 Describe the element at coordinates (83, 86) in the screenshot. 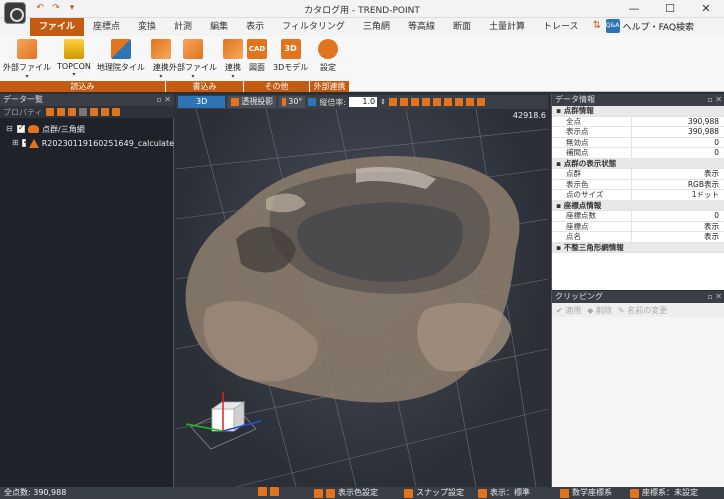

I see `group-label-import: 読込み` at that location.